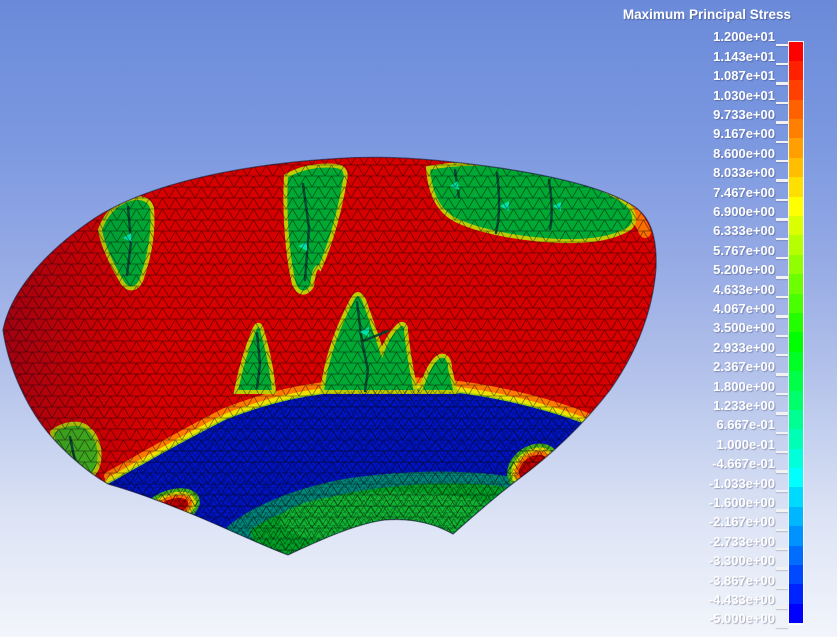  What do you see at coordinates (744, 231) in the screenshot?
I see `legend-value: 6.333e+00` at bounding box center [744, 231].